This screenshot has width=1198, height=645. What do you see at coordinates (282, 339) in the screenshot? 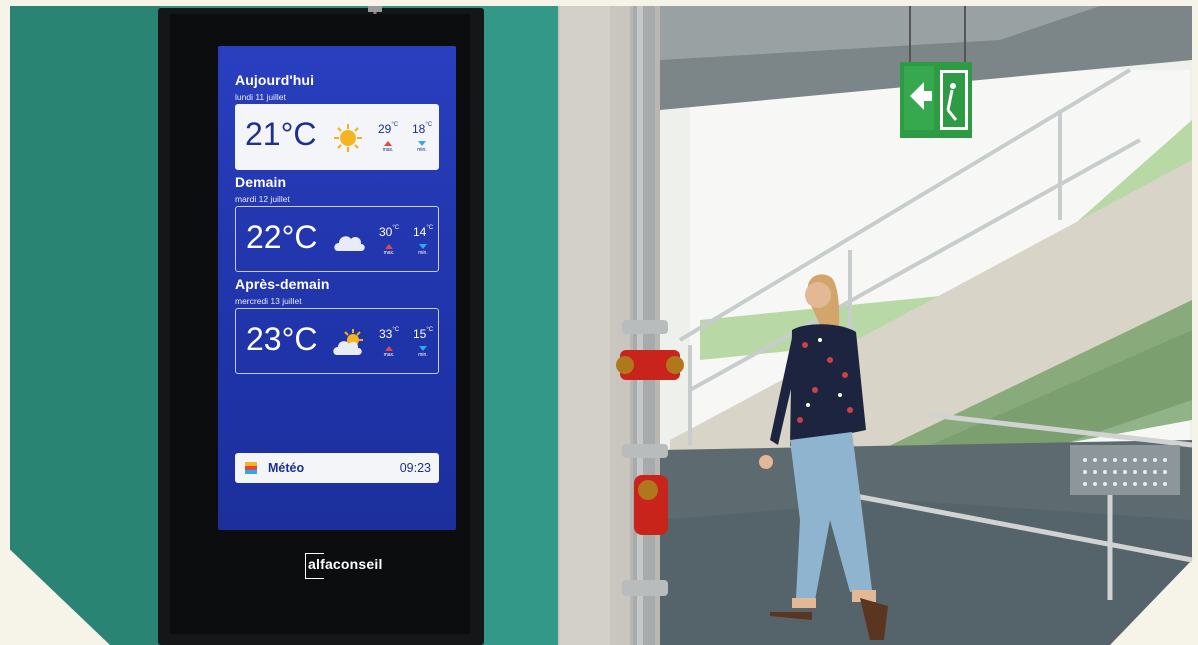
I see `forecast-temperature: 23°C` at bounding box center [282, 339].